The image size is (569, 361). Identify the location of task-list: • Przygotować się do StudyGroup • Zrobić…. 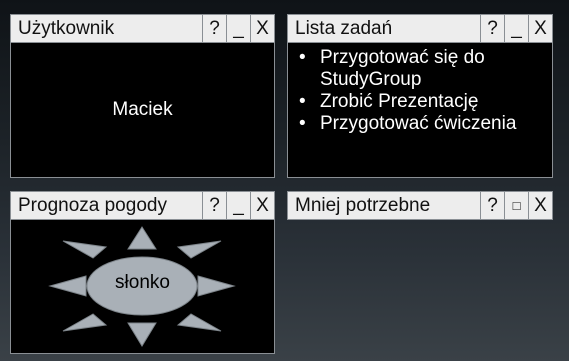
(420, 89).